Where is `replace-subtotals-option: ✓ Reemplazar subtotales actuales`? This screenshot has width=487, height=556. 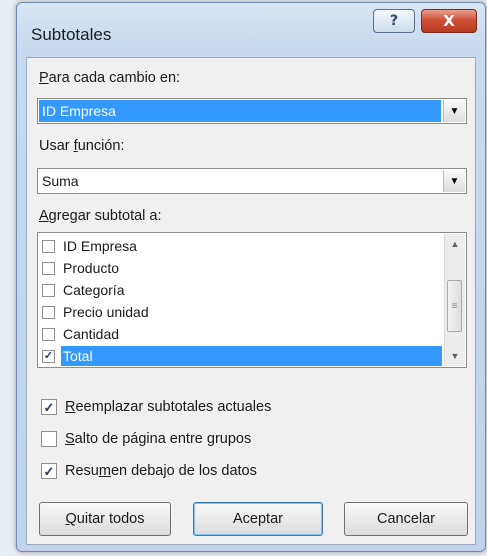
replace-subtotals-option: ✓ Reemplazar subtotales actuales is located at coordinates (156, 407).